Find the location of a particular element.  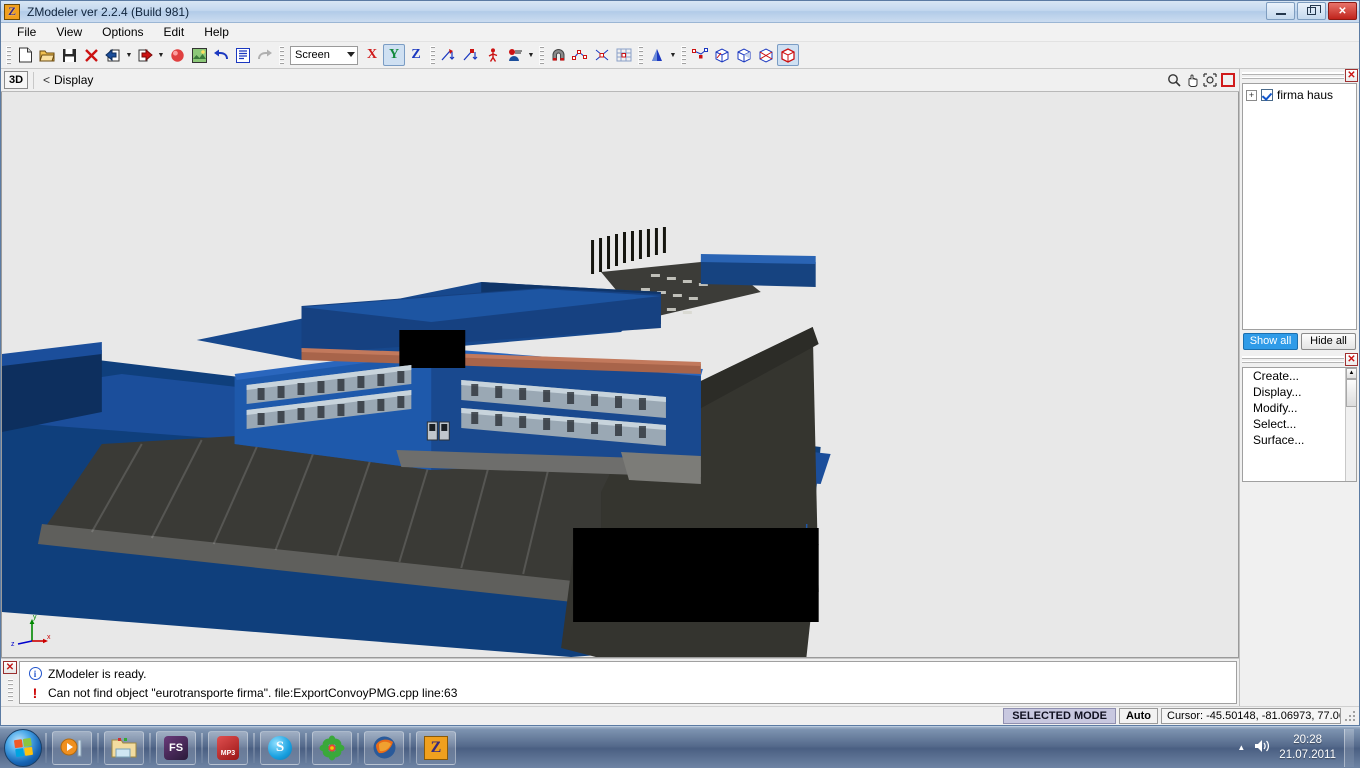

scrollbar-thumb is located at coordinates (1351, 392).